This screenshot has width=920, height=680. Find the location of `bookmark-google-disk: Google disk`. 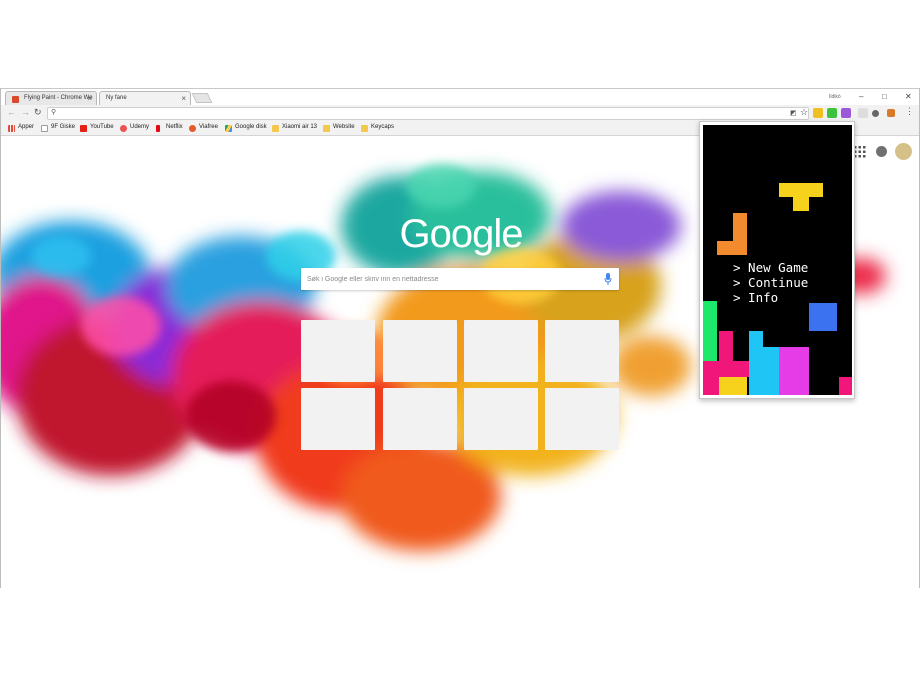

bookmark-google-disk: Google disk is located at coordinates (246, 128).